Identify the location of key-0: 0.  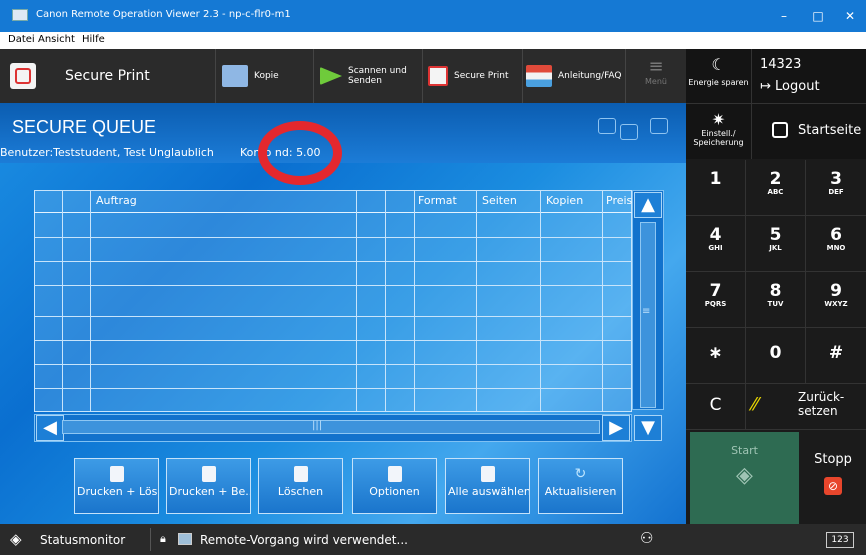
(776, 356).